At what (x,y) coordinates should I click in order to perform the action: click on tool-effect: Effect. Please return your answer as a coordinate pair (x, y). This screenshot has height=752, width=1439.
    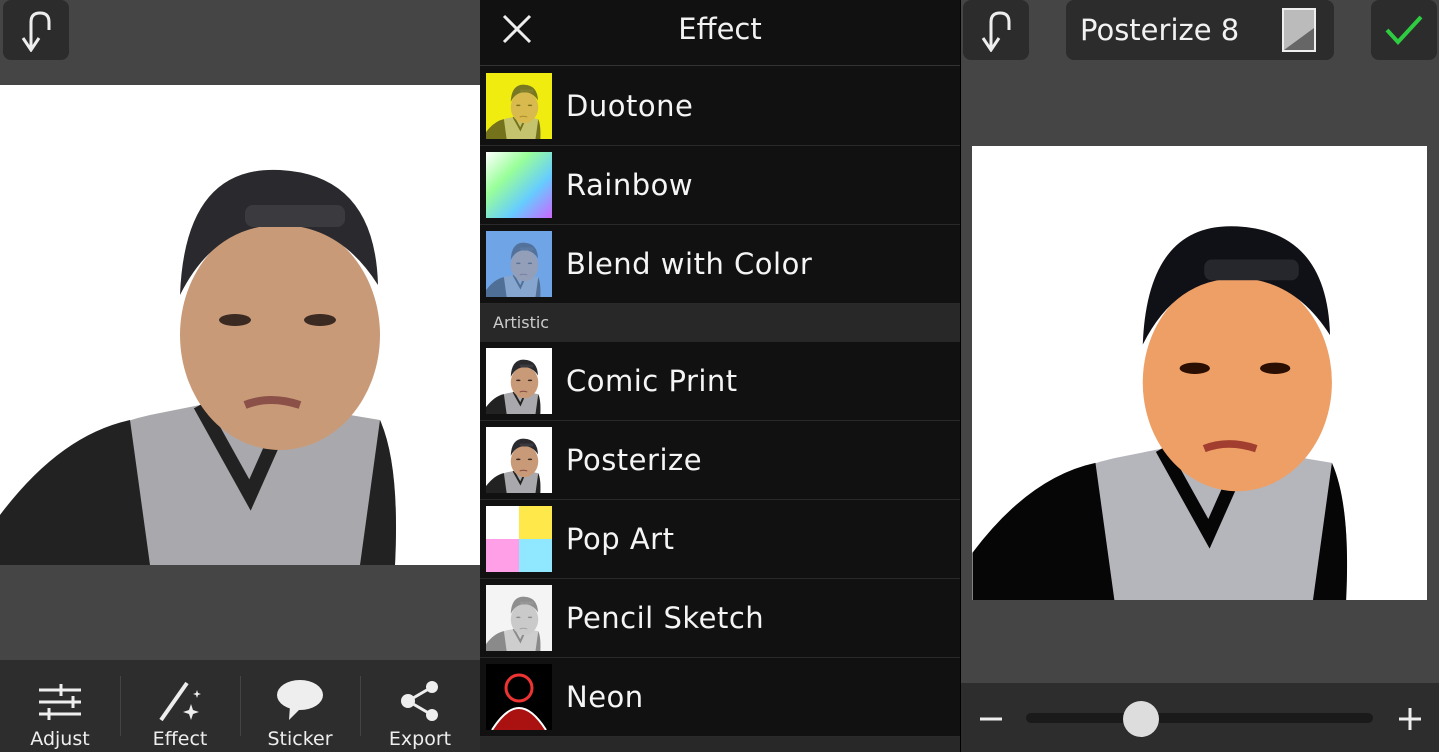
    Looking at the image, I should click on (180, 706).